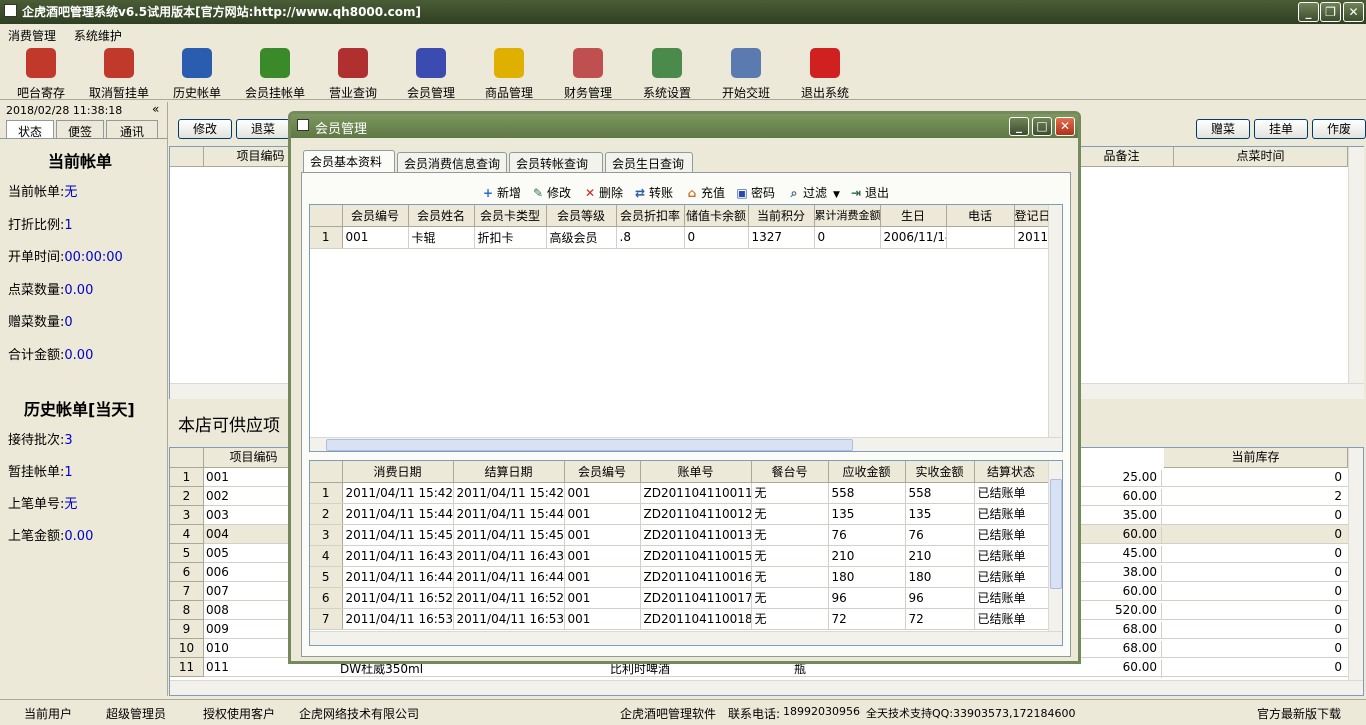 This screenshot has width=1366, height=725. Describe the element at coordinates (1299, 713) in the screenshot. I see `status-download: 官方最新版下载` at that location.